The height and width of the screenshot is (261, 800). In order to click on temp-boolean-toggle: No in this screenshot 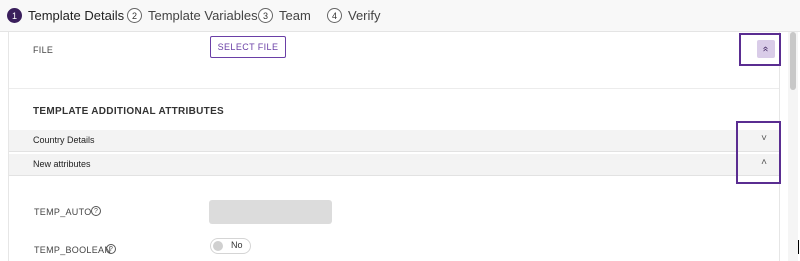, I will do `click(230, 246)`.